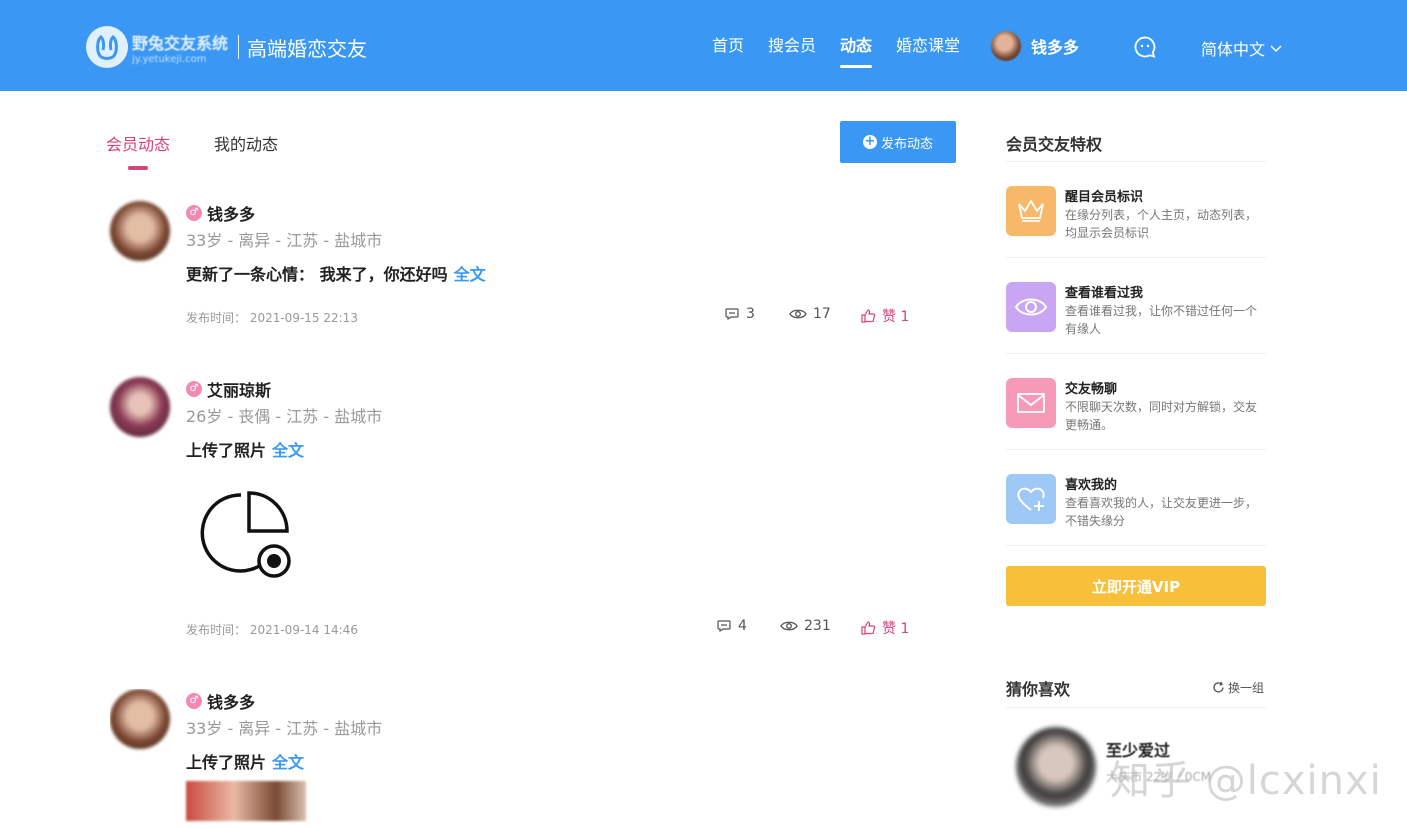 The width and height of the screenshot is (1407, 828). I want to click on post-time: 发布时间： 2021-09-15 22:13, so click(272, 318).